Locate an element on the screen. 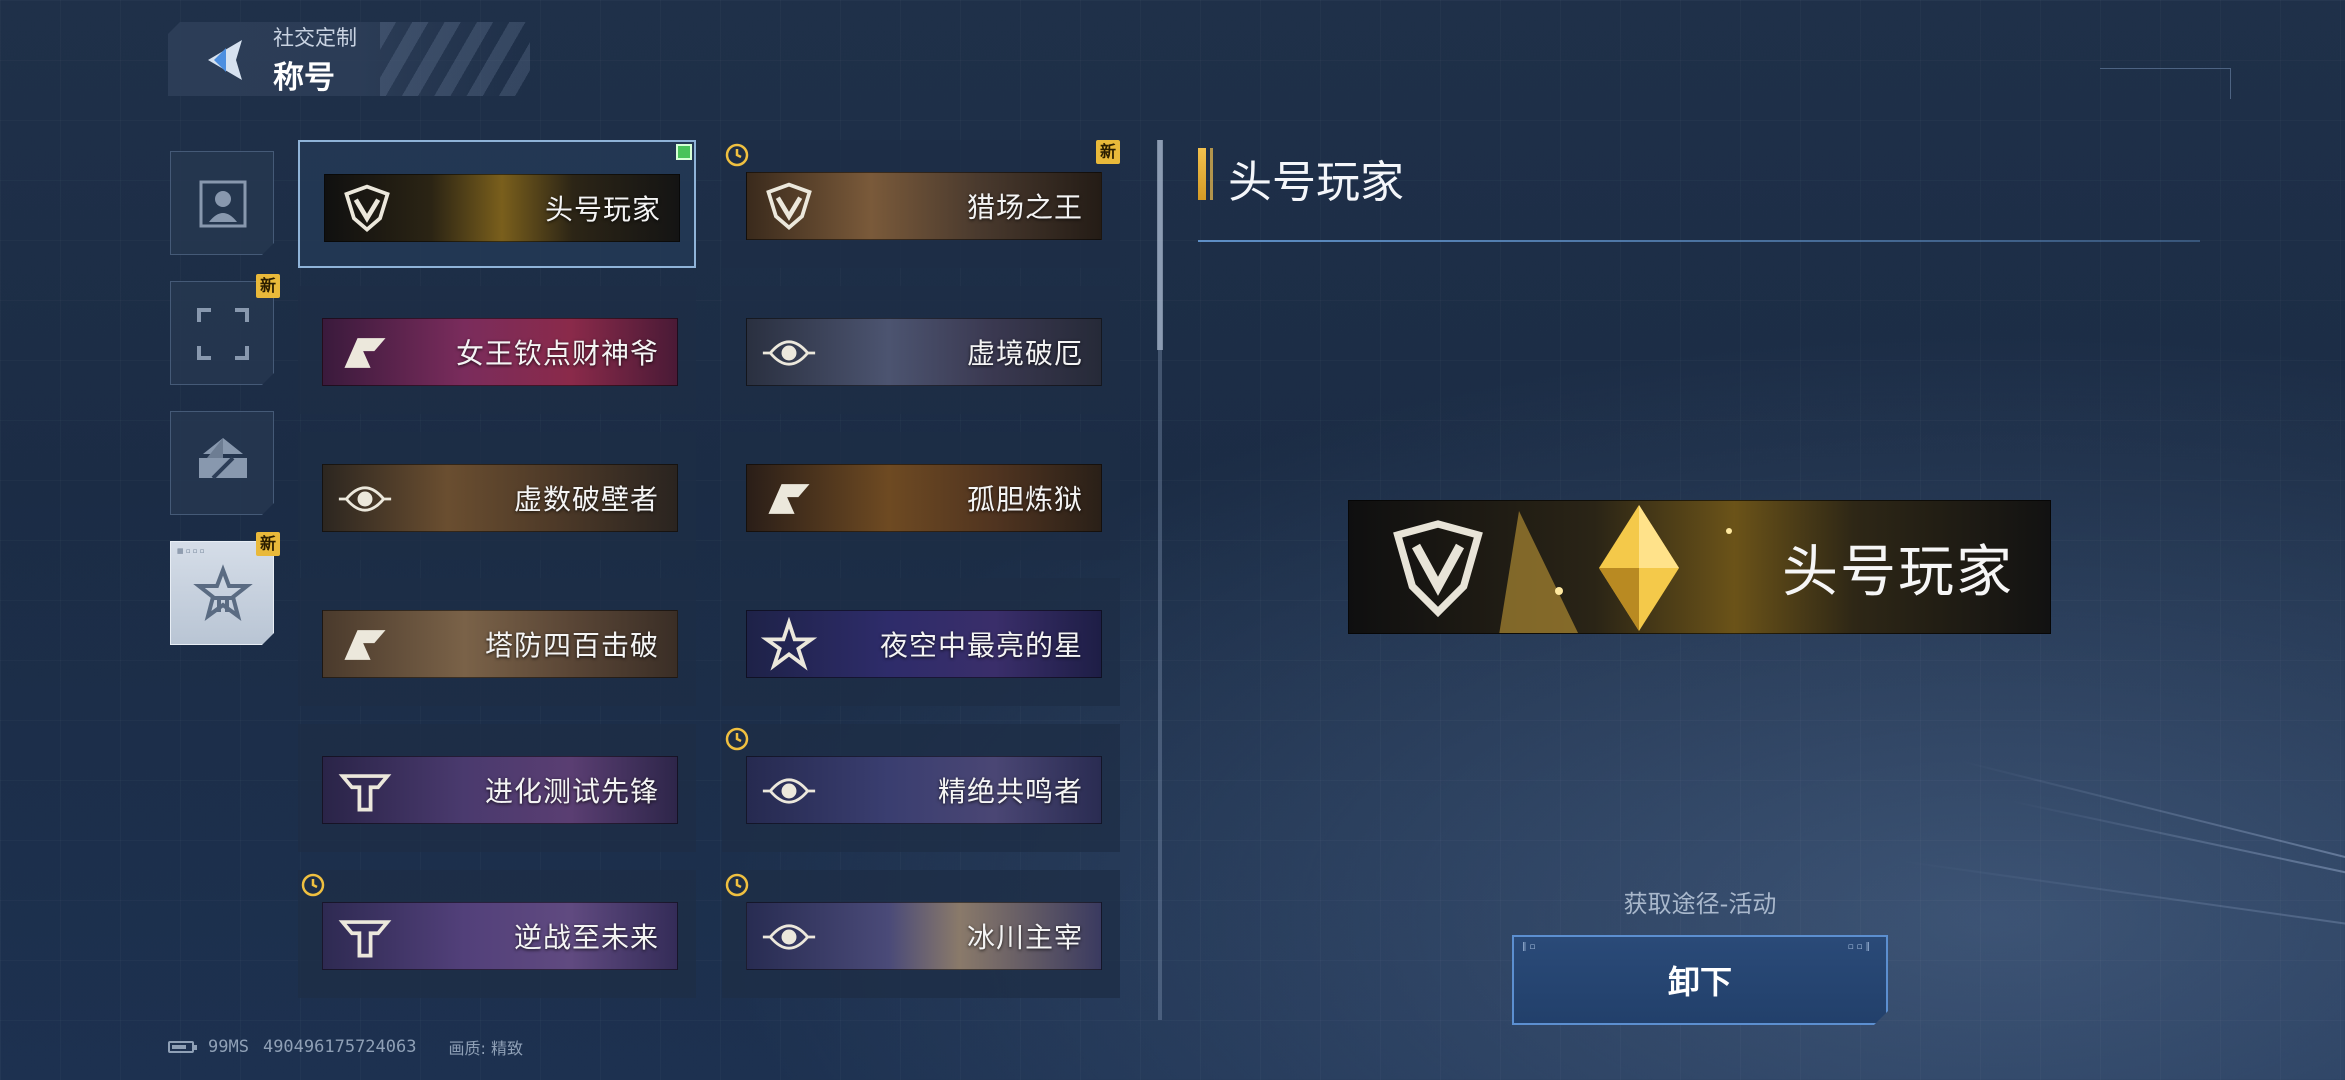 This screenshot has height=1080, width=2345. title-banner: 进化测试先锋 is located at coordinates (500, 790).